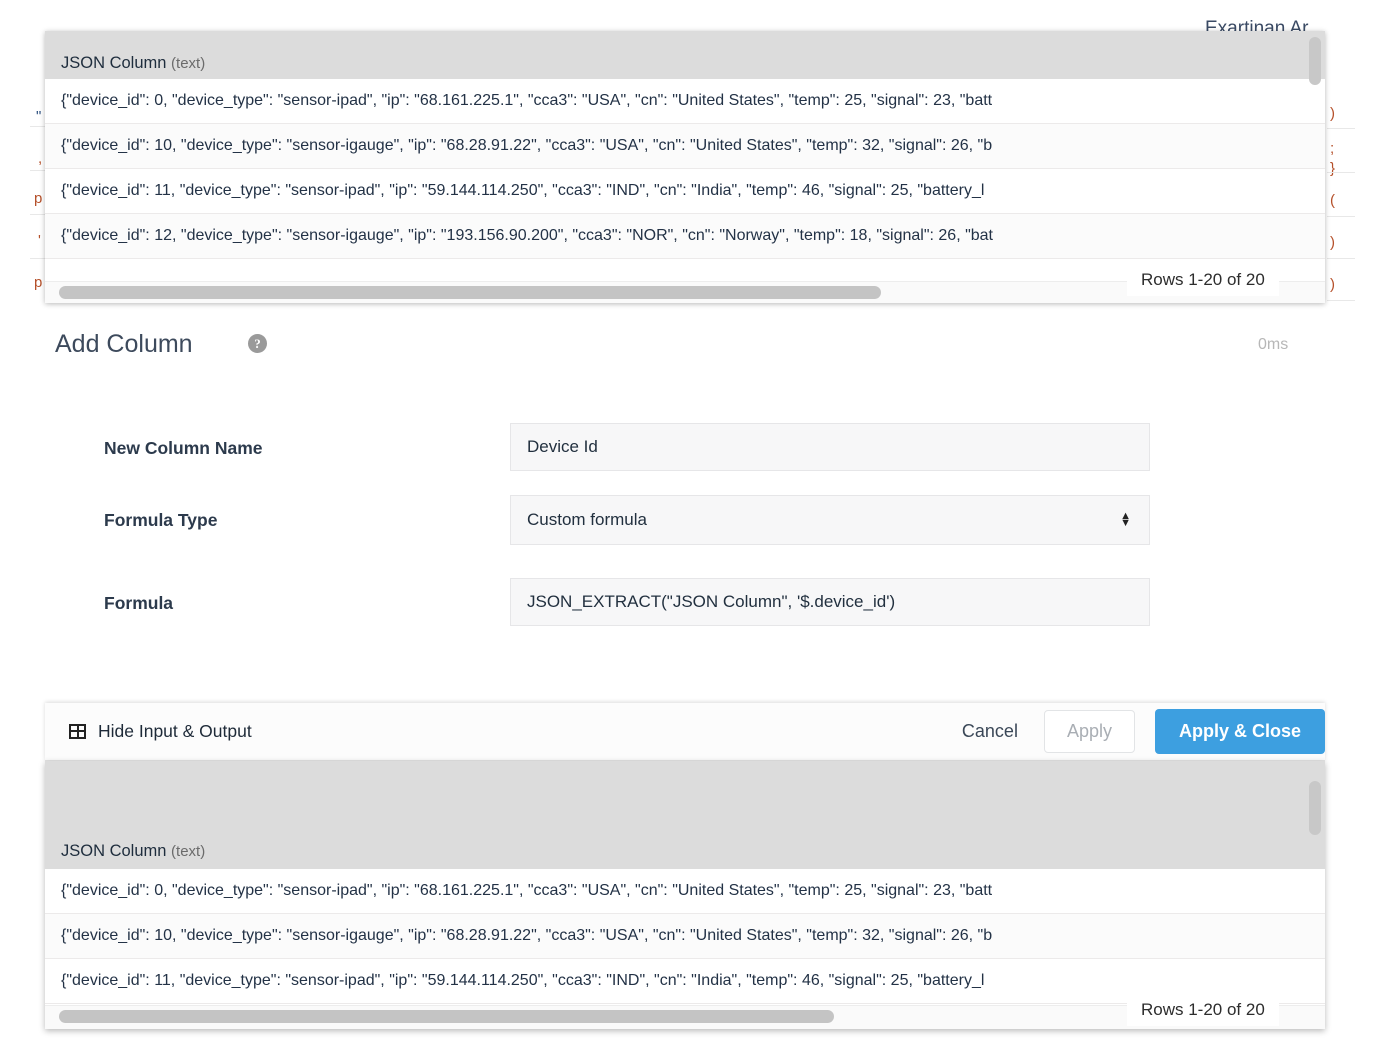 The image size is (1399, 1058). I want to click on output-table-rows-status: Rows 1-20 of 20, so click(1203, 1011).